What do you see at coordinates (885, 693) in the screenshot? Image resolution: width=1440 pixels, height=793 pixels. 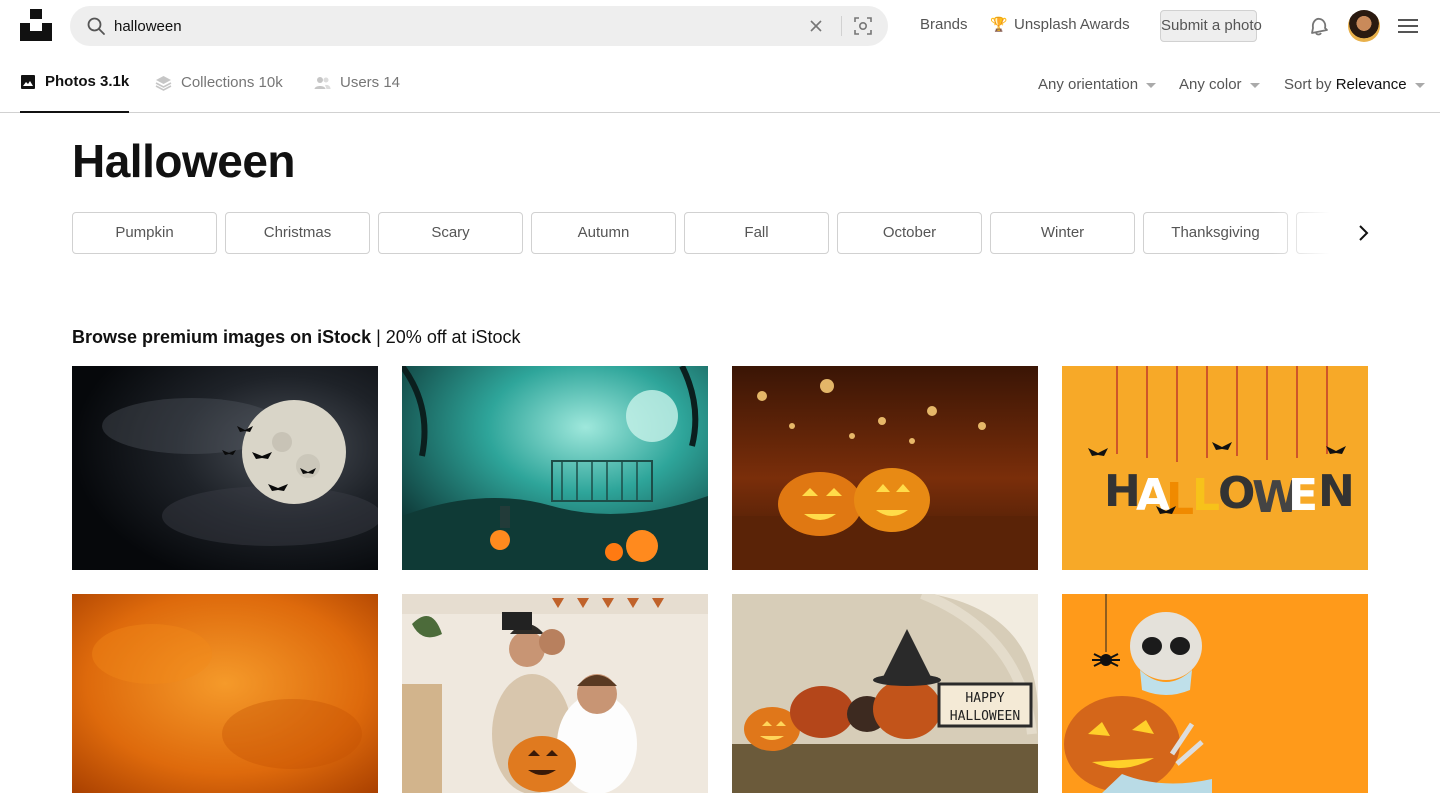 I see `photo-happy-halloween-table: HAPPY HALLOWEEN` at bounding box center [885, 693].